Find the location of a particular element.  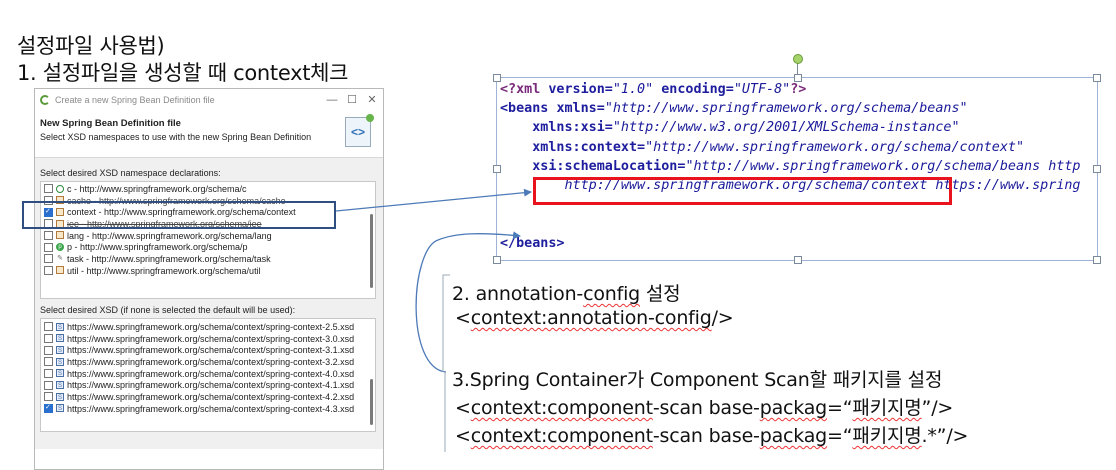

bracket-left-step2 is located at coordinates (446, 323).